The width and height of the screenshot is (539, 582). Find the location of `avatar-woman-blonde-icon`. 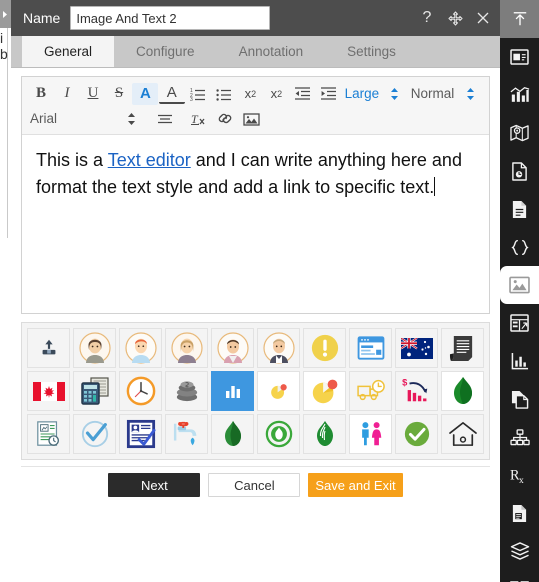

avatar-woman-blonde-icon is located at coordinates (186, 348).